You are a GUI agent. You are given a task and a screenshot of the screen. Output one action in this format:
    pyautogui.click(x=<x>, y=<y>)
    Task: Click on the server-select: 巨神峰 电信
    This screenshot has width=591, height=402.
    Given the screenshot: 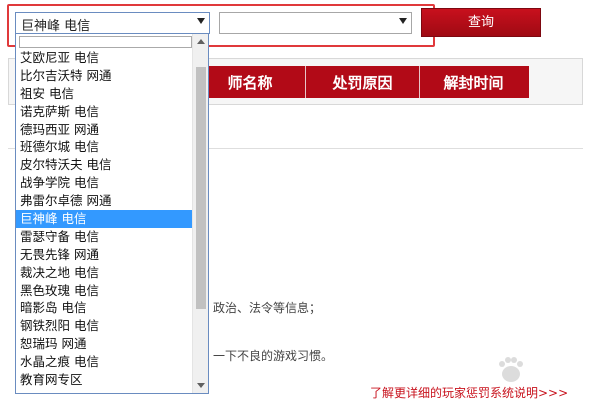 What is the action you would take?
    pyautogui.click(x=112, y=23)
    